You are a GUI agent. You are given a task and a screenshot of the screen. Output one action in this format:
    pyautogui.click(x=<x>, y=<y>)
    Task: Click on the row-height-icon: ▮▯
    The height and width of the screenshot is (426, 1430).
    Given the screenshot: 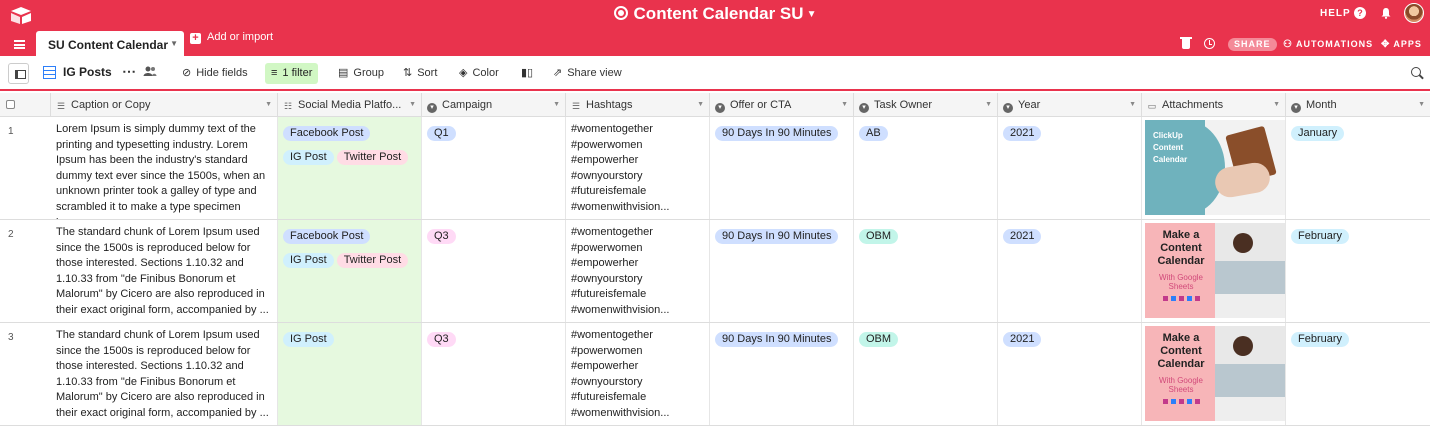 What is the action you would take?
    pyautogui.click(x=527, y=72)
    